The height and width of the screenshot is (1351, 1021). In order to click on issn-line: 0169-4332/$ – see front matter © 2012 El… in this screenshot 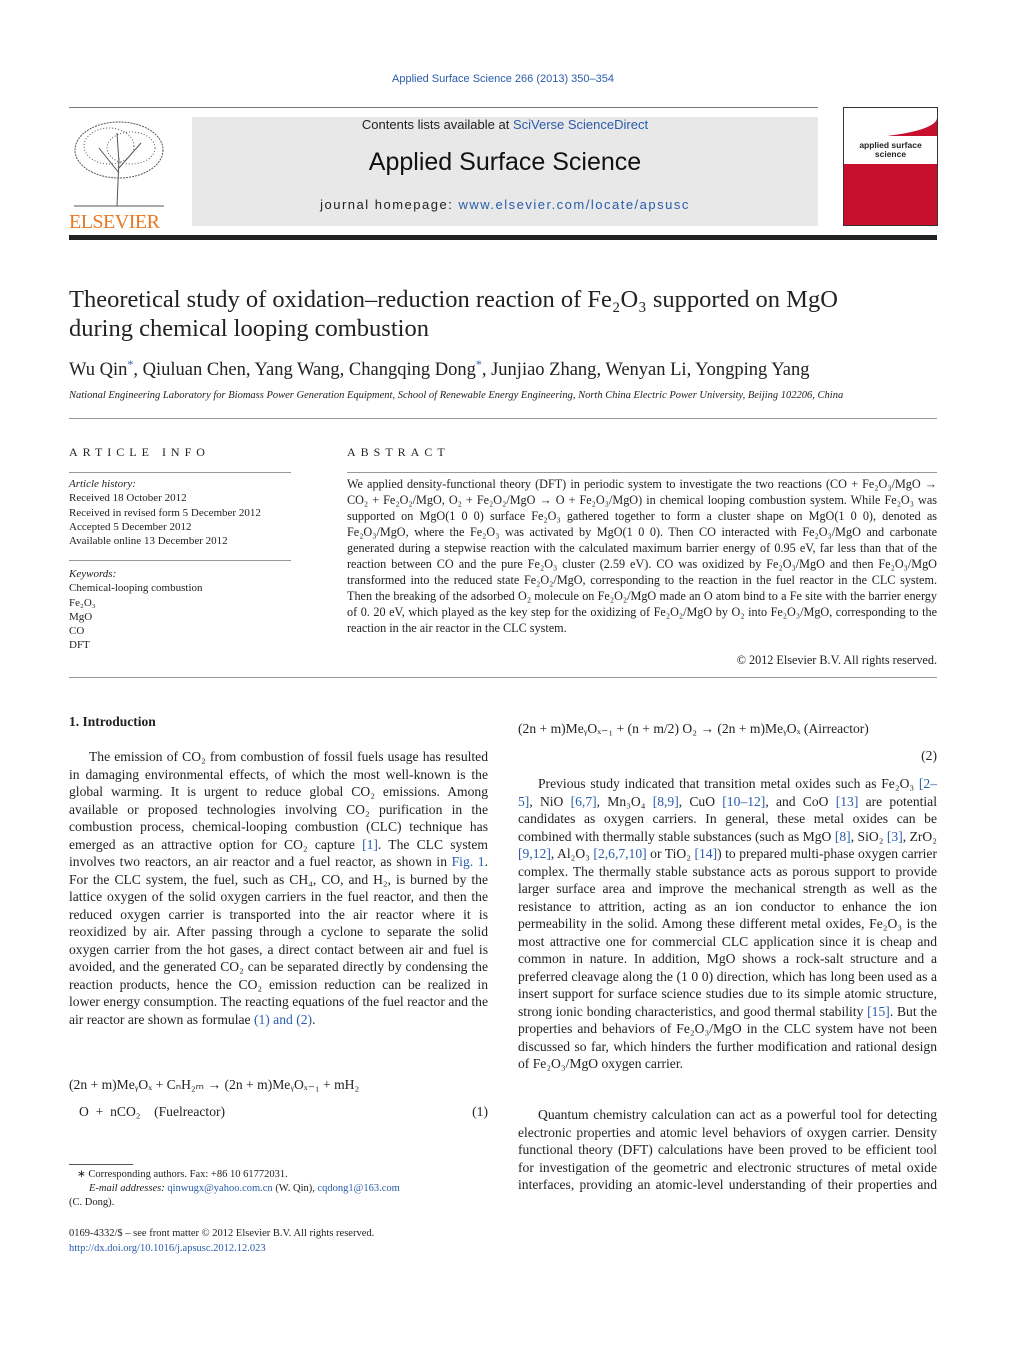, I will do `click(222, 1233)`.